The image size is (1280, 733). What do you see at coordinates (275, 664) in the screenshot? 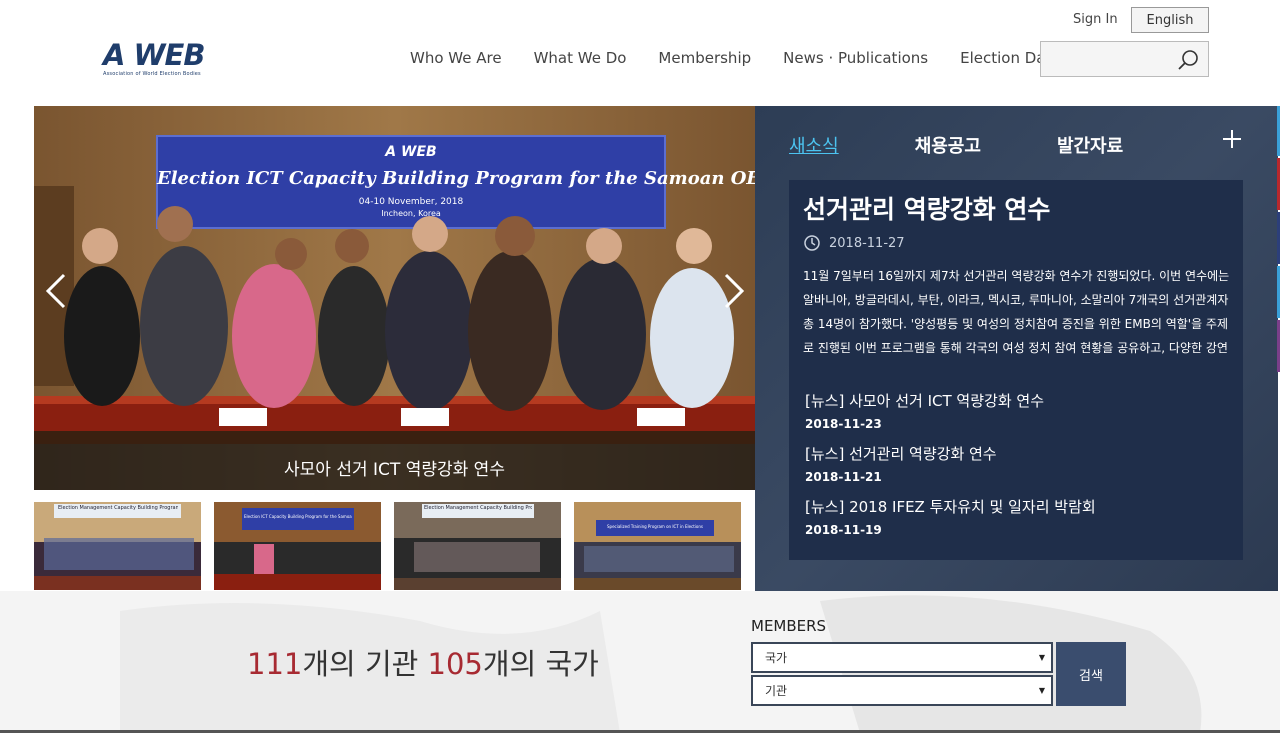
I see `org-count: 111` at bounding box center [275, 664].